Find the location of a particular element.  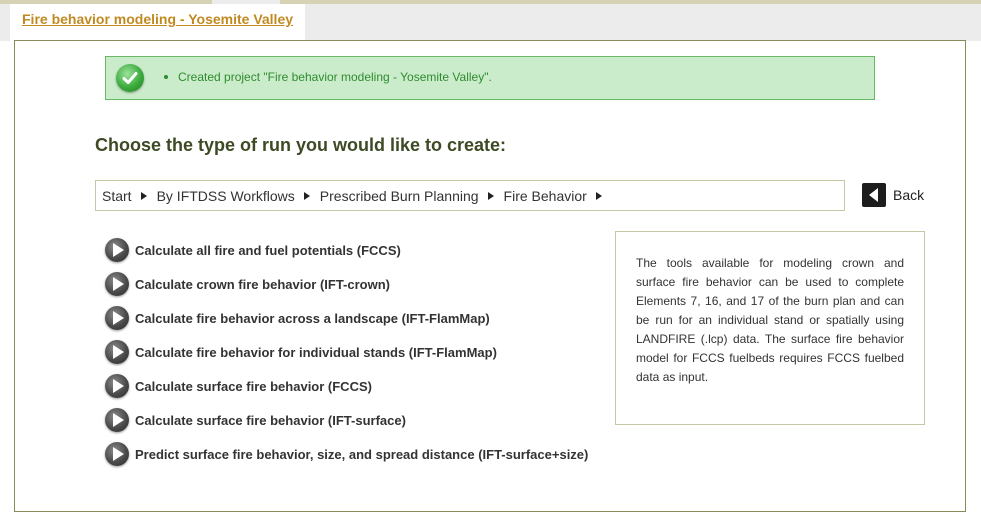

top-tab-bar: Fire behavior modeling - Yosemite Valley is located at coordinates (490, 20).